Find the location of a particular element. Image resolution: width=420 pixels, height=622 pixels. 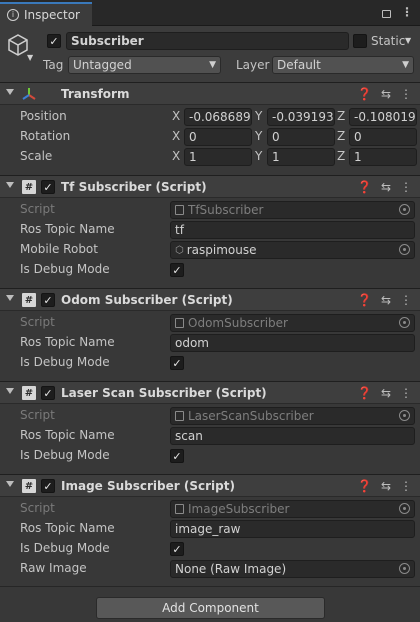

script-row: Script ImageSubscriber is located at coordinates (210, 509).